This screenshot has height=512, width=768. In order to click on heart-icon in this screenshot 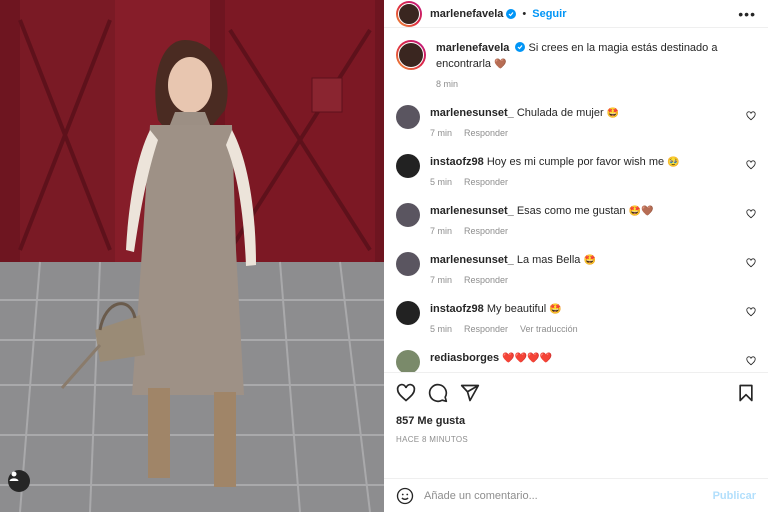, I will do `click(406, 393)`.